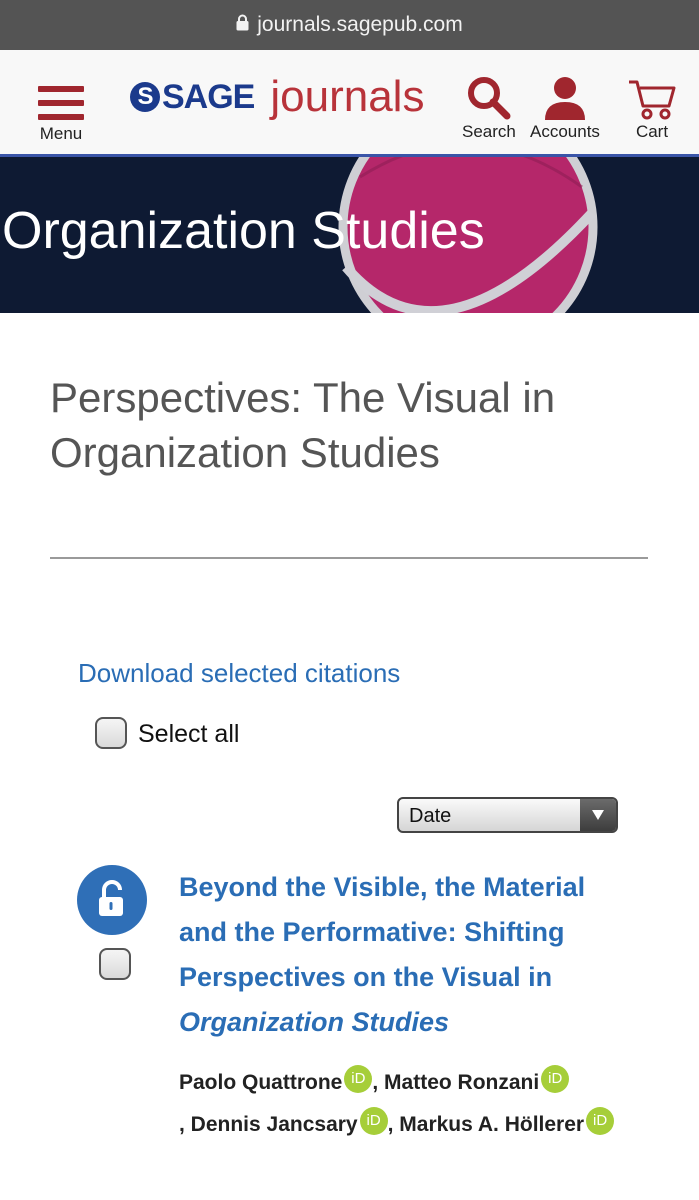 Image resolution: width=699 pixels, height=1200 pixels. Describe the element at coordinates (260, 1082) in the screenshot. I see `author-link: Paolo Quattrone` at that location.